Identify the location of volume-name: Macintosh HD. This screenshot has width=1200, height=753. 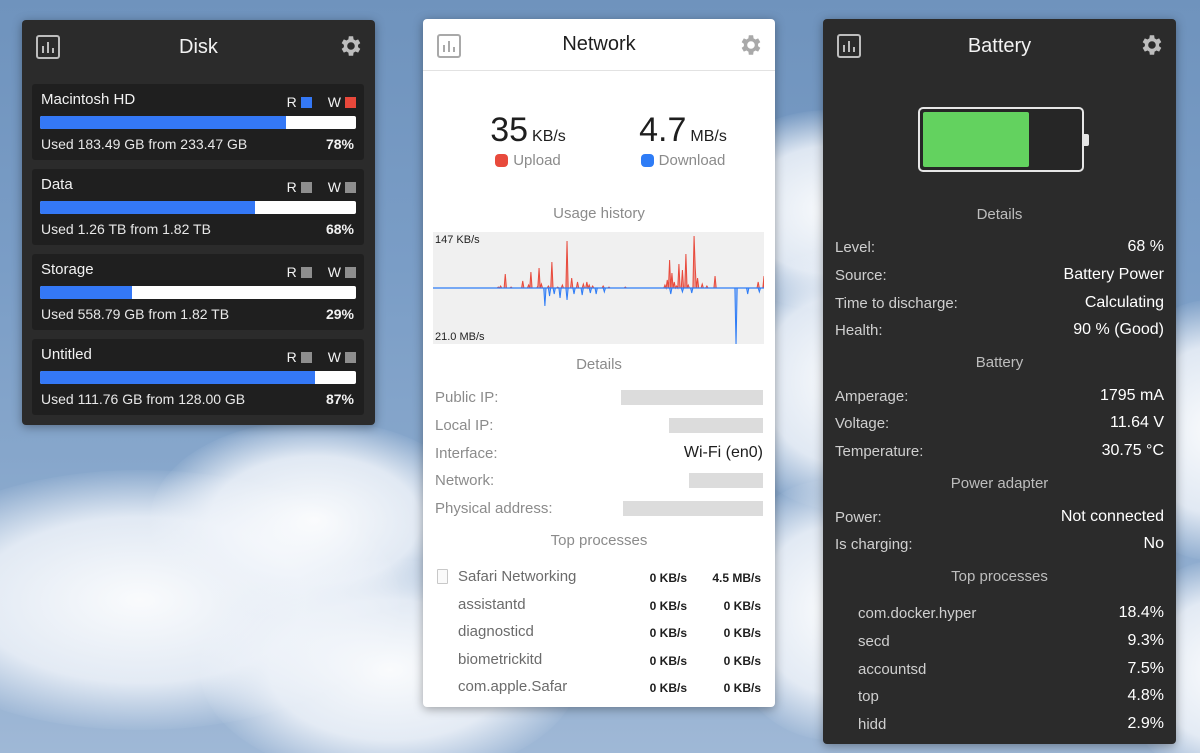
(88, 99).